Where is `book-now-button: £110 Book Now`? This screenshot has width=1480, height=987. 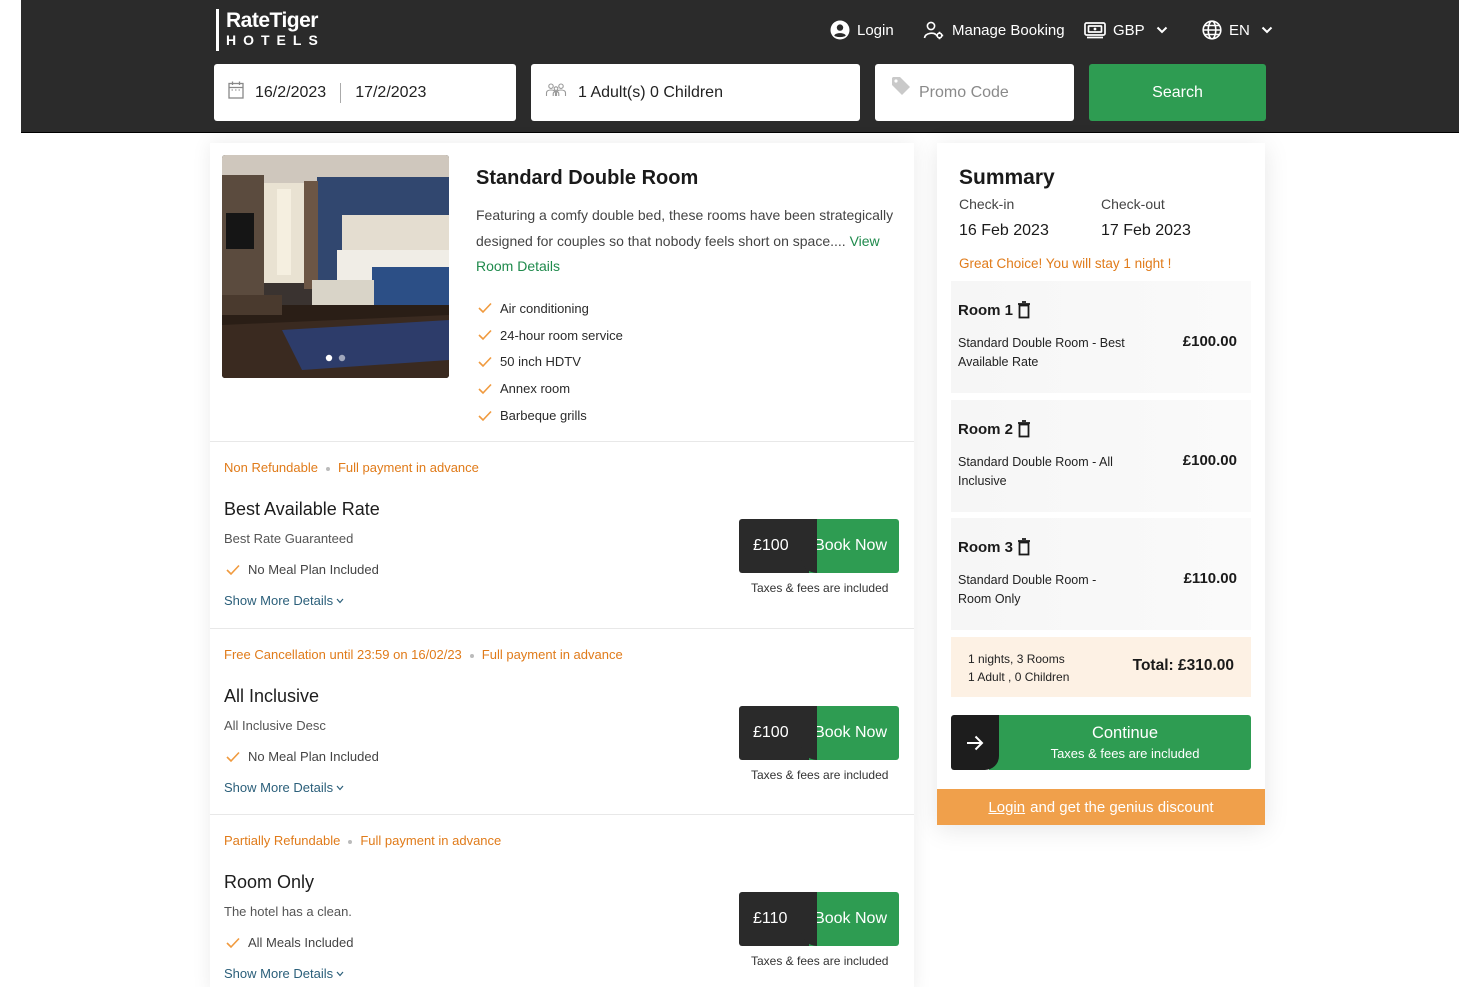 book-now-button: £110 Book Now is located at coordinates (819, 919).